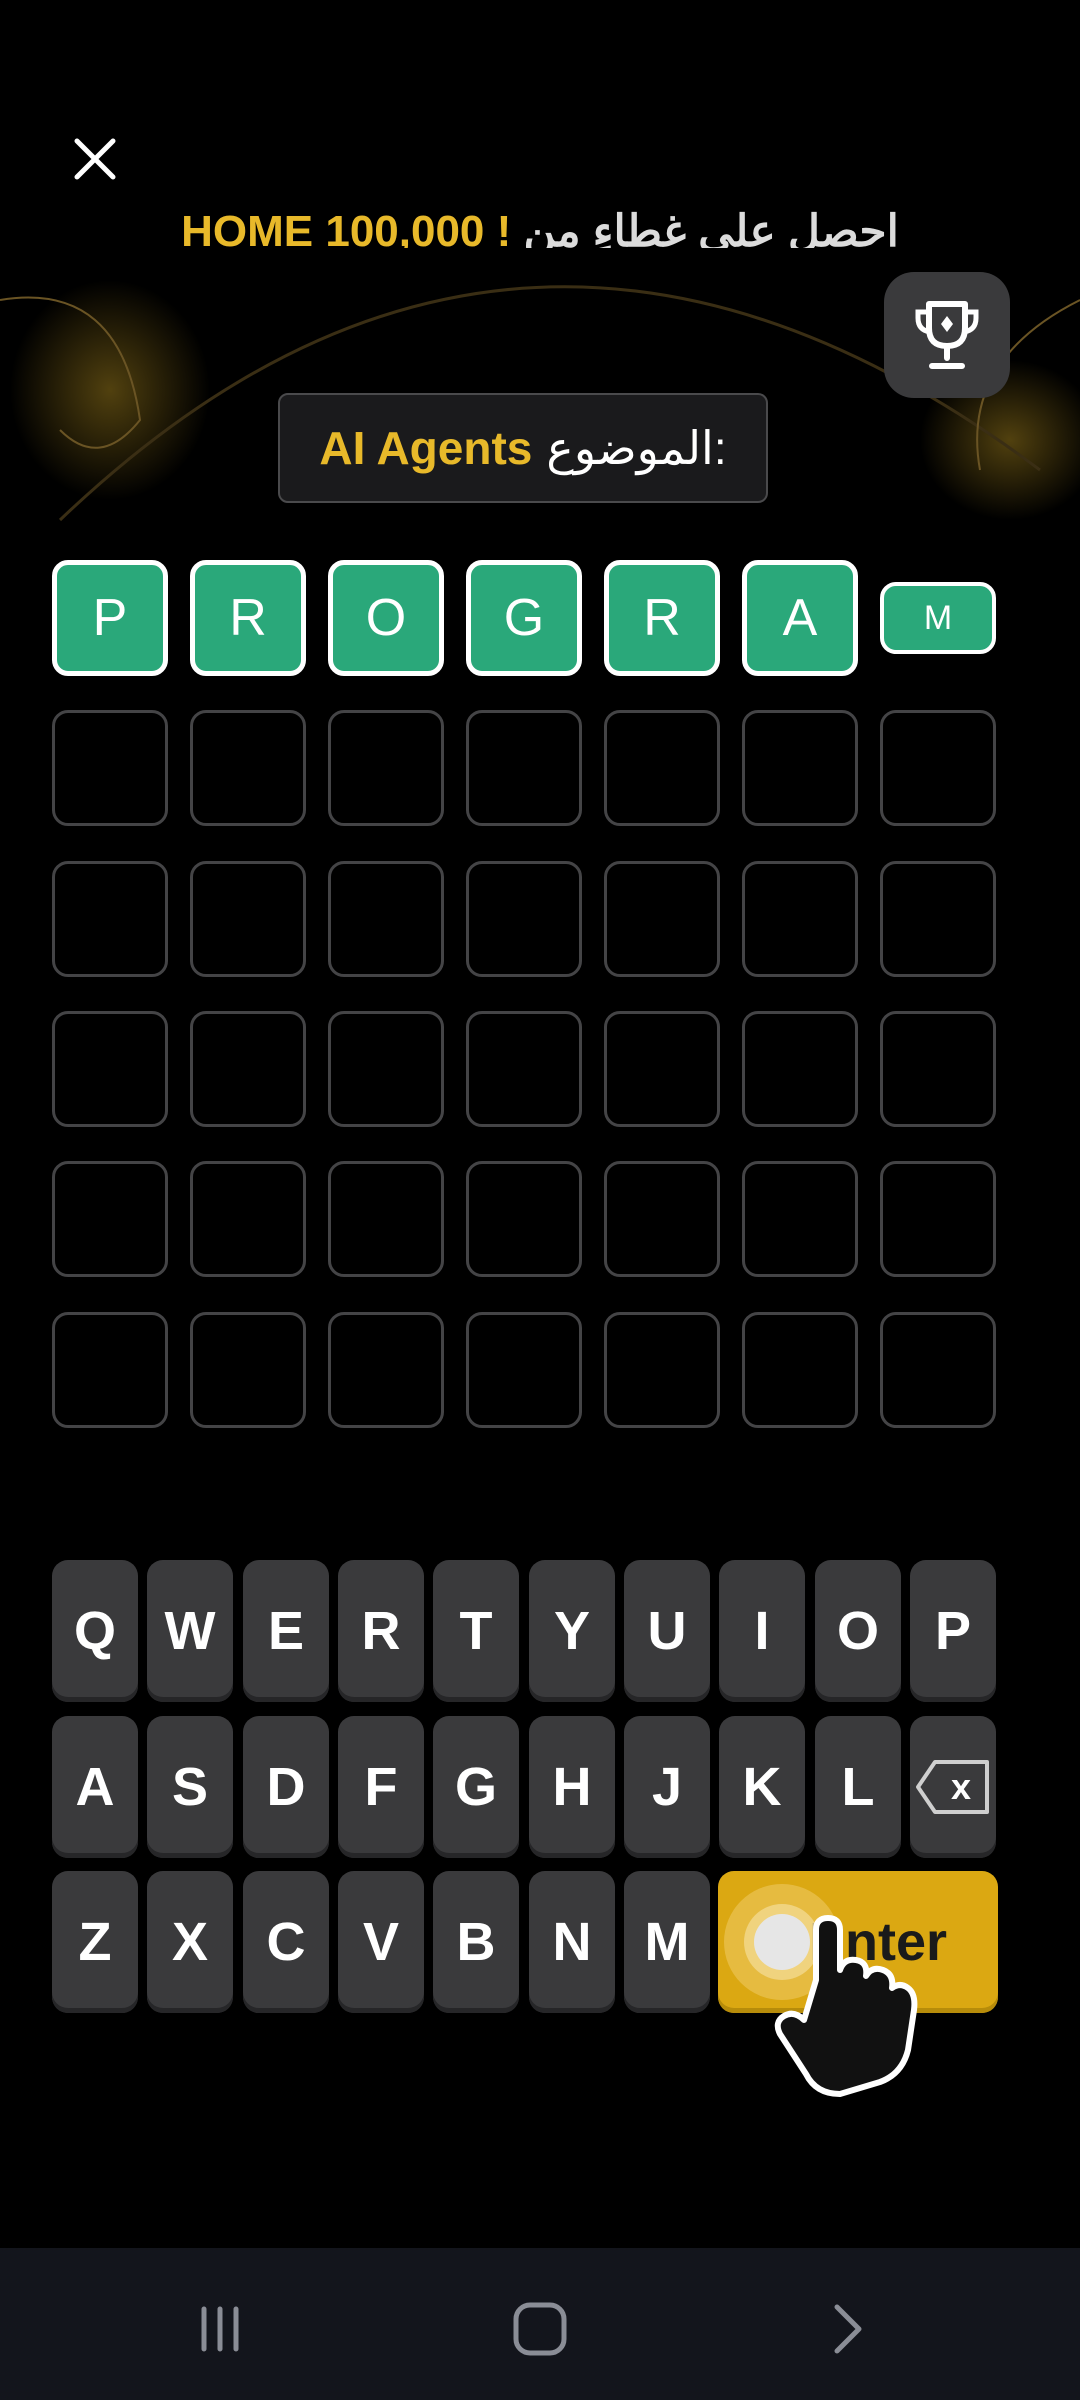  Describe the element at coordinates (858, 1631) in the screenshot. I see `key-o: O` at that location.